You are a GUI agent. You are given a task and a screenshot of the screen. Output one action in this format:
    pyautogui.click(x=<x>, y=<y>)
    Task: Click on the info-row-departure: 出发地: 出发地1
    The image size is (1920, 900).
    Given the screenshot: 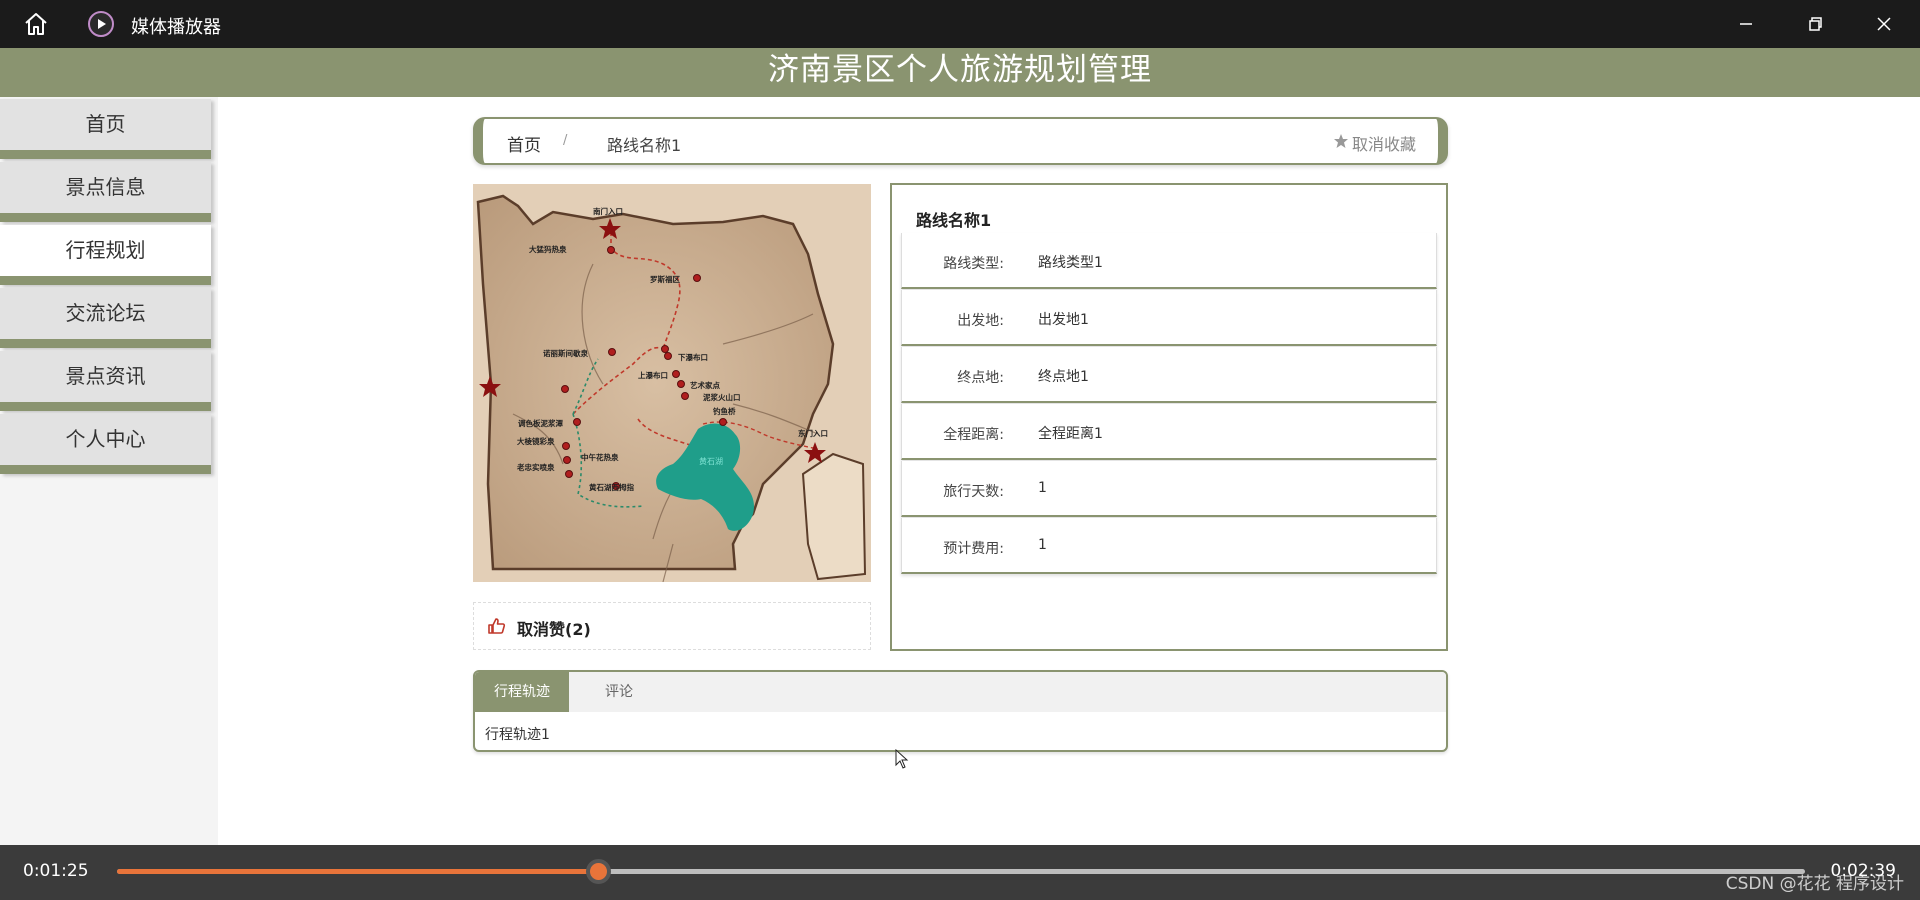 What is the action you would take?
    pyautogui.click(x=1169, y=318)
    